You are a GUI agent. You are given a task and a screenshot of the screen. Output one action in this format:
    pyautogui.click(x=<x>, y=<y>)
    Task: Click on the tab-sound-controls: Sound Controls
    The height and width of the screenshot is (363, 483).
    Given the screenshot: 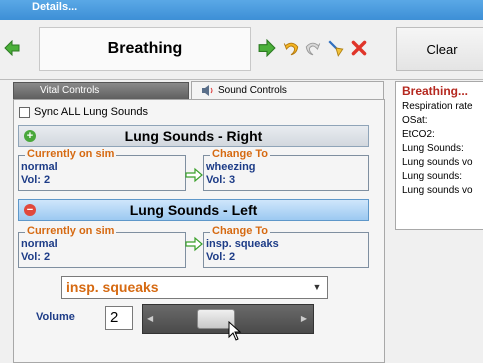 What is the action you would take?
    pyautogui.click(x=287, y=90)
    